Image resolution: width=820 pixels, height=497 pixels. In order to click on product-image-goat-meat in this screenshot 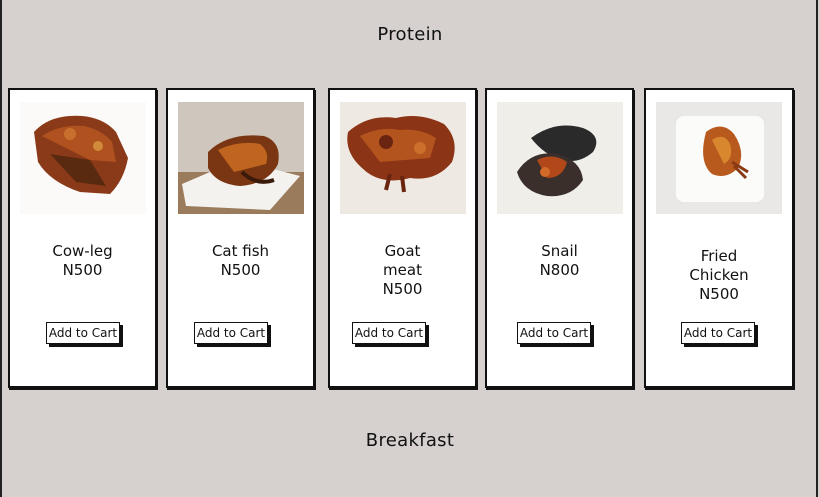, I will do `click(403, 158)`.